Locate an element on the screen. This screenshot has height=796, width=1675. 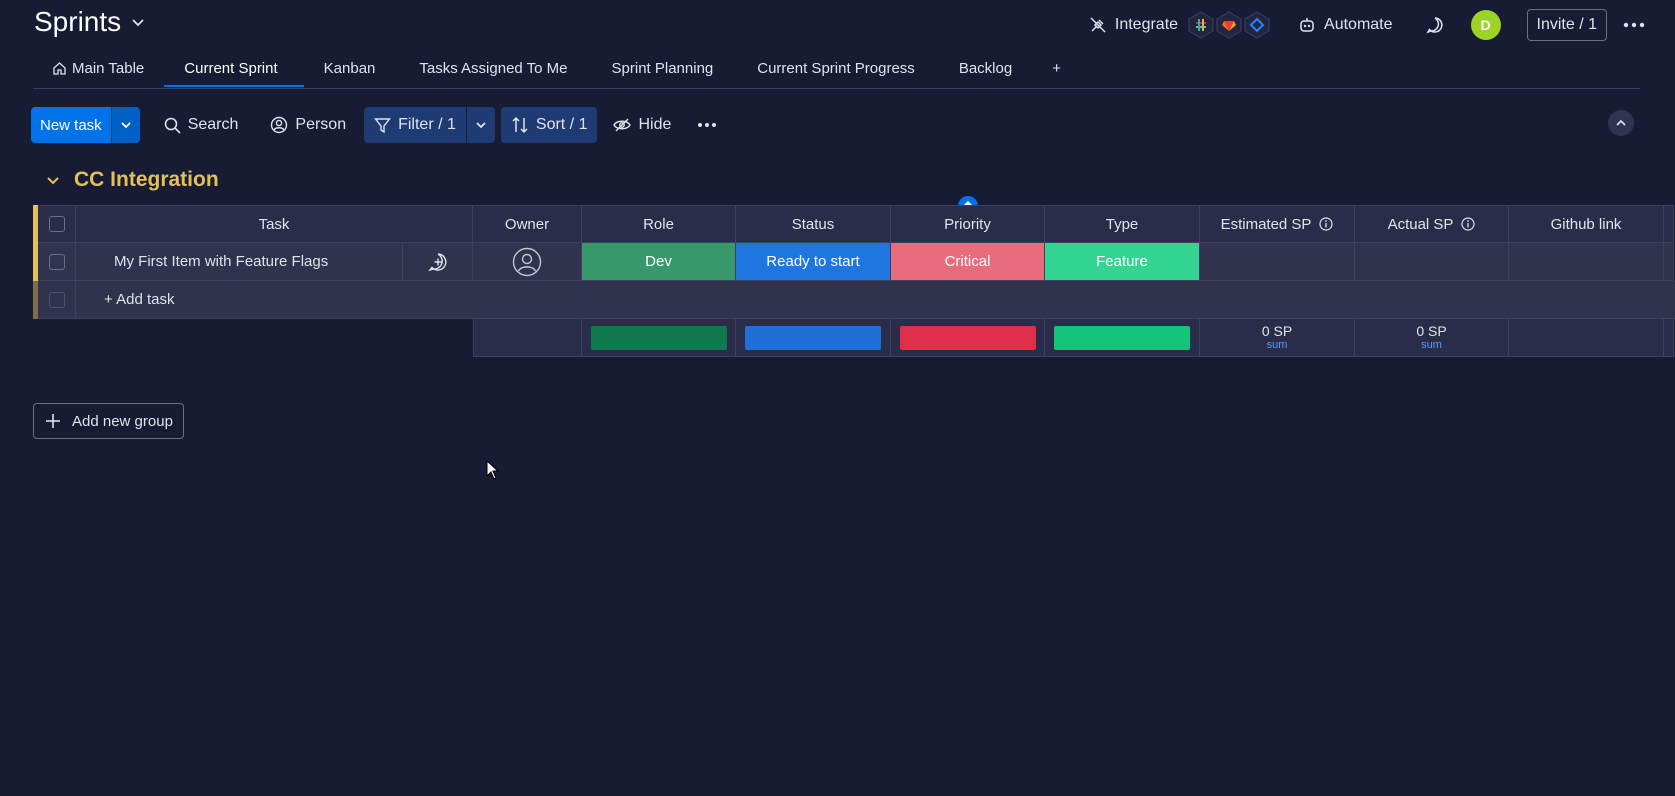
sort-button-wrap: Sort / 1 is located at coordinates (549, 125).